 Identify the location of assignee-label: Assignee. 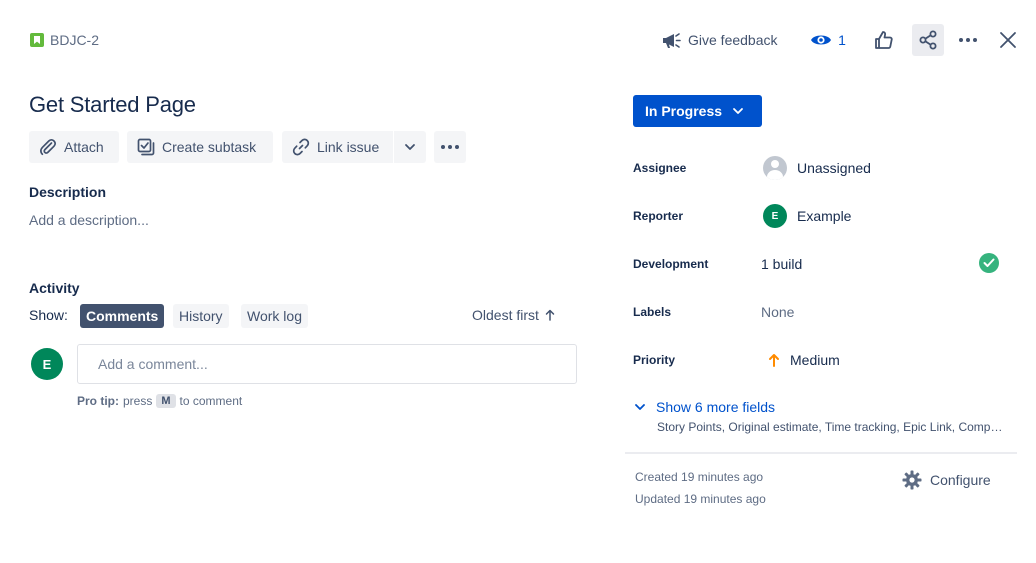
(660, 168).